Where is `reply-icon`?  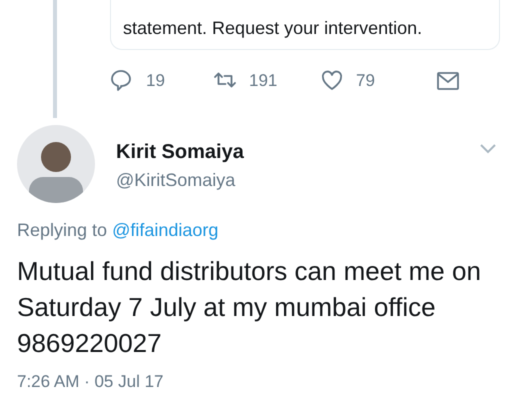 reply-icon is located at coordinates (122, 80).